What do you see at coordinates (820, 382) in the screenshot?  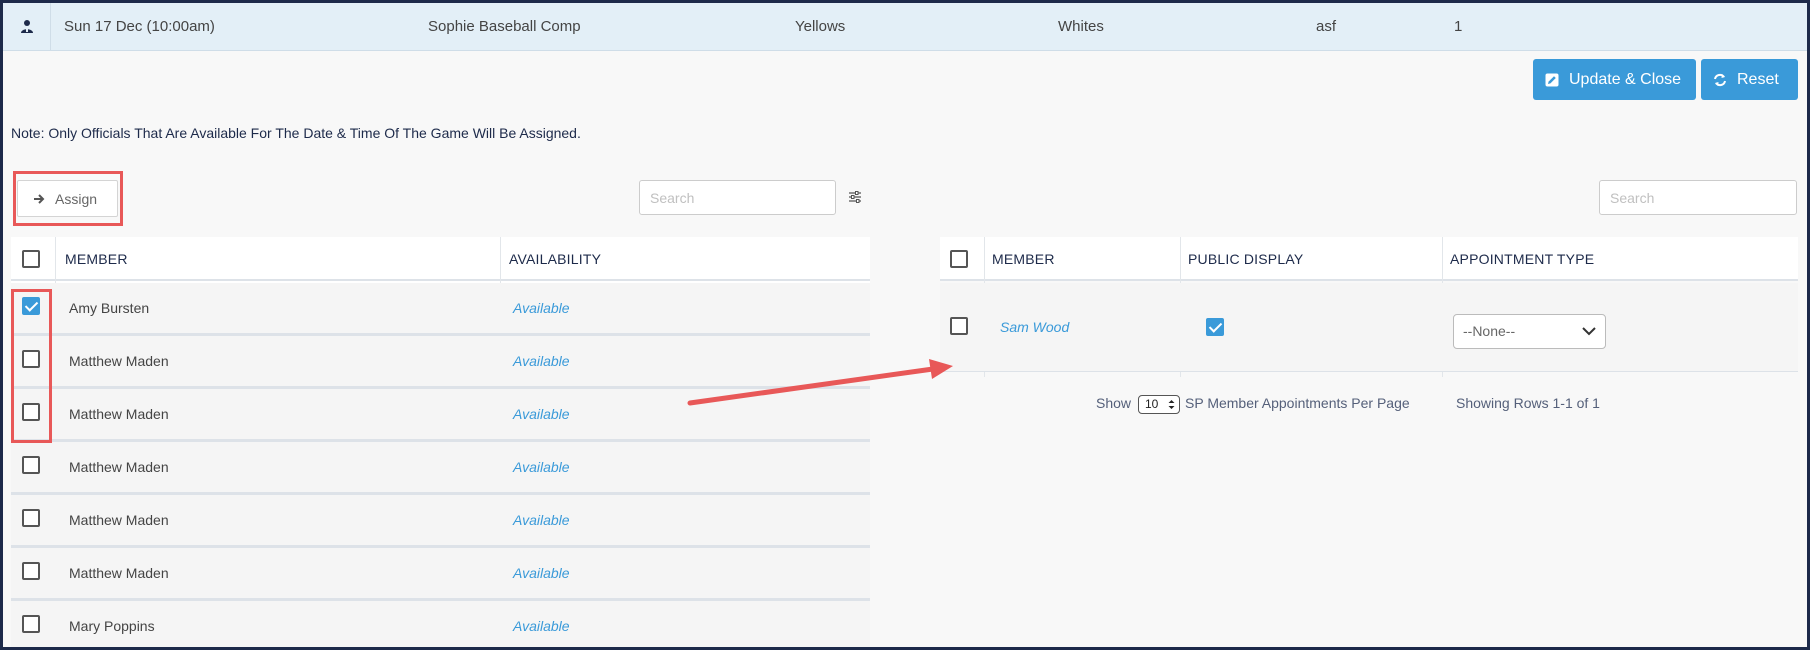 I see `annotation-arrow` at bounding box center [820, 382].